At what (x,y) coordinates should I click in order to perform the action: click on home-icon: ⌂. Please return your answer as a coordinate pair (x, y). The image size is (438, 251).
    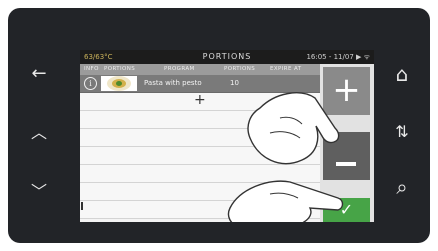
    Looking at the image, I should click on (402, 74).